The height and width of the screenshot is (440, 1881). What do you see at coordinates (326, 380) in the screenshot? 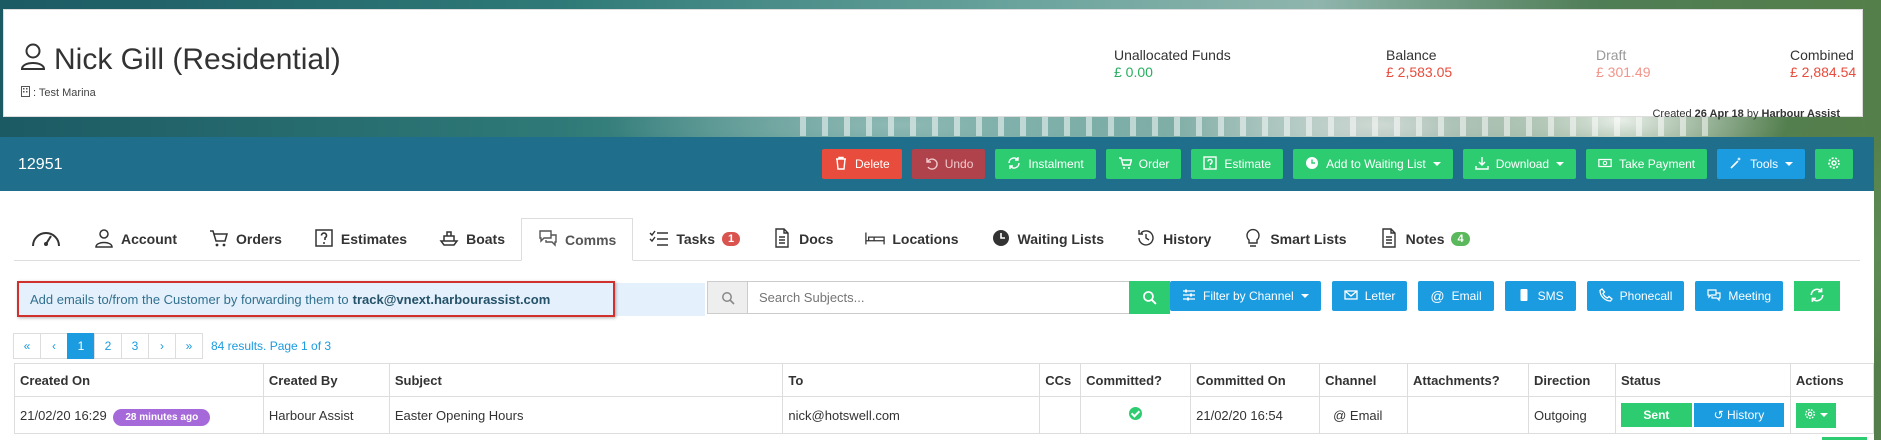
I see `col-created-by: Created By` at bounding box center [326, 380].